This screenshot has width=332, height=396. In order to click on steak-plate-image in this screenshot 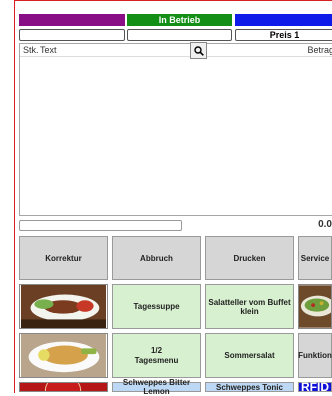, I will do `click(63, 306)`.